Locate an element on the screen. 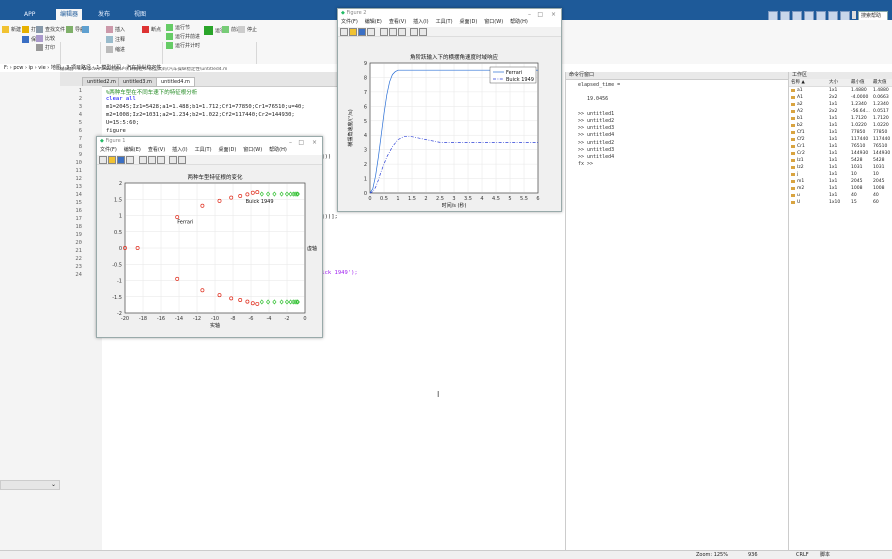 The width and height of the screenshot is (892, 559). table-cell: 1008 is located at coordinates (879, 188).